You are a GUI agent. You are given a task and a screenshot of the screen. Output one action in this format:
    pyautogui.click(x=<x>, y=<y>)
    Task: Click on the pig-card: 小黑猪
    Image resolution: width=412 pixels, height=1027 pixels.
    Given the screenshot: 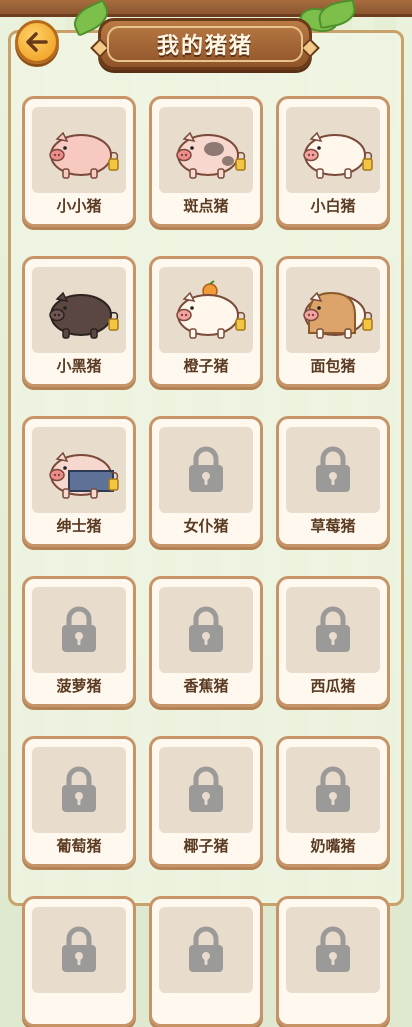 What is the action you would take?
    pyautogui.click(x=79, y=321)
    